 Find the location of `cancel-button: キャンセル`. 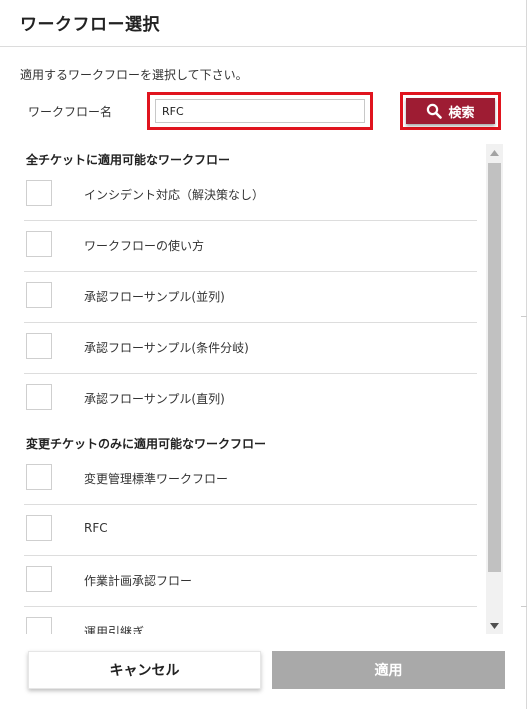

cancel-button: キャンセル is located at coordinates (144, 670).